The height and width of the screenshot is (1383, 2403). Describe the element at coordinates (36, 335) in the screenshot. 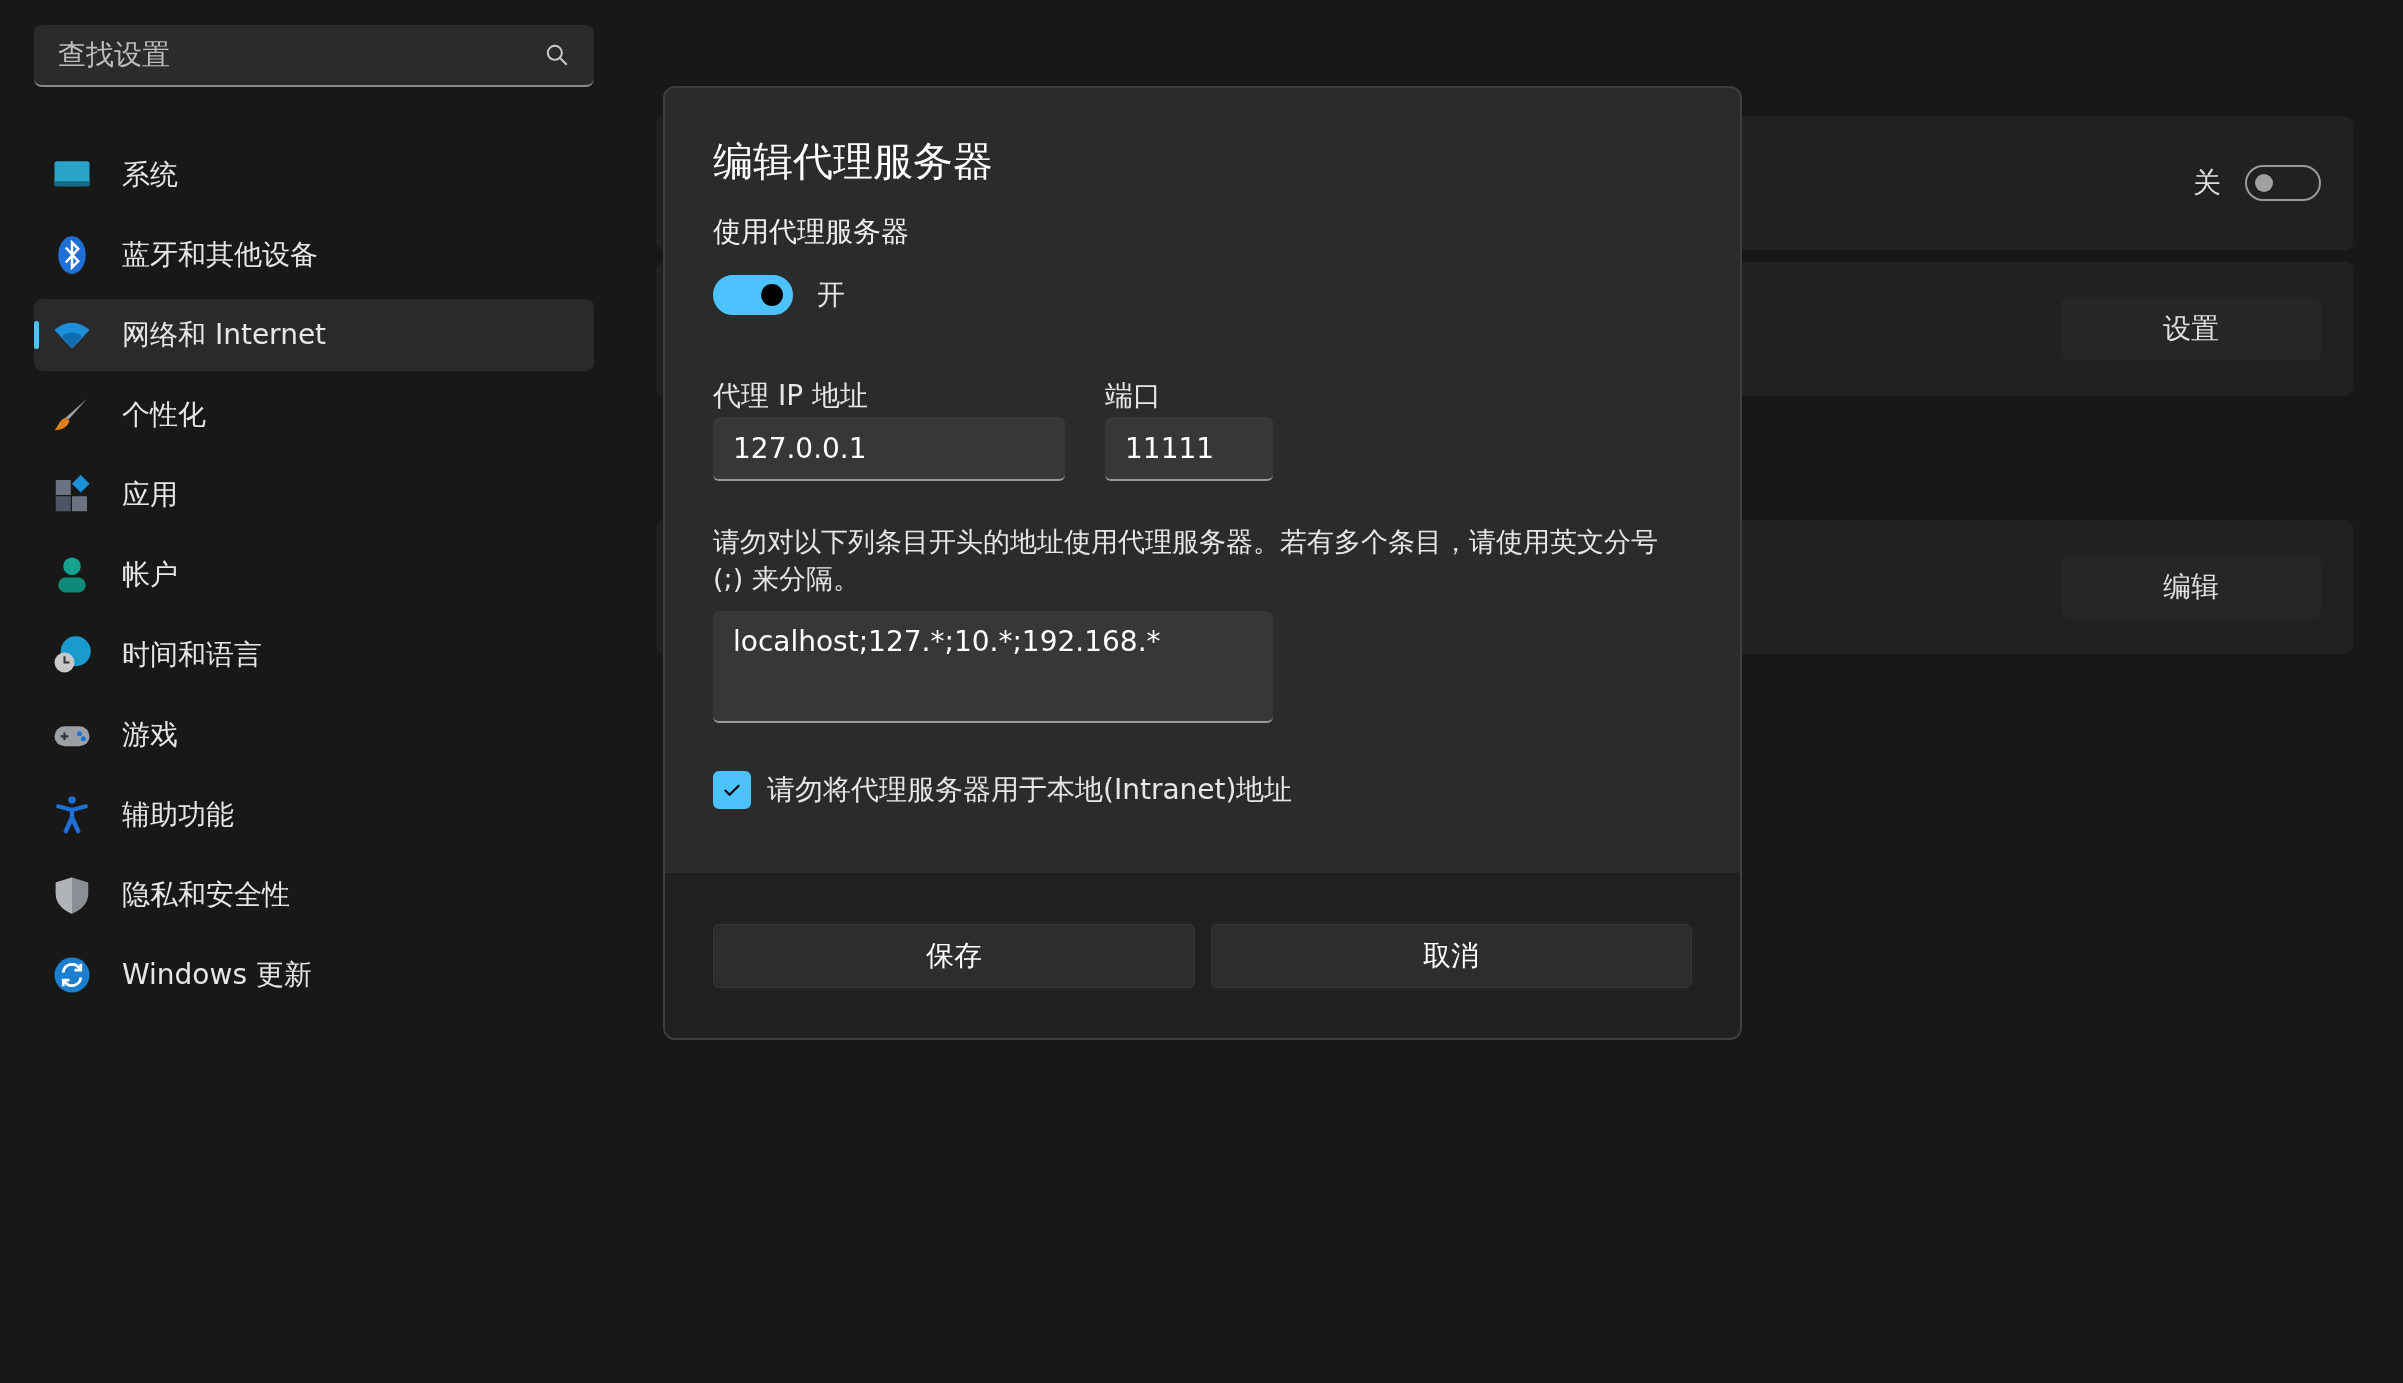

I see `selection-indicator` at that location.